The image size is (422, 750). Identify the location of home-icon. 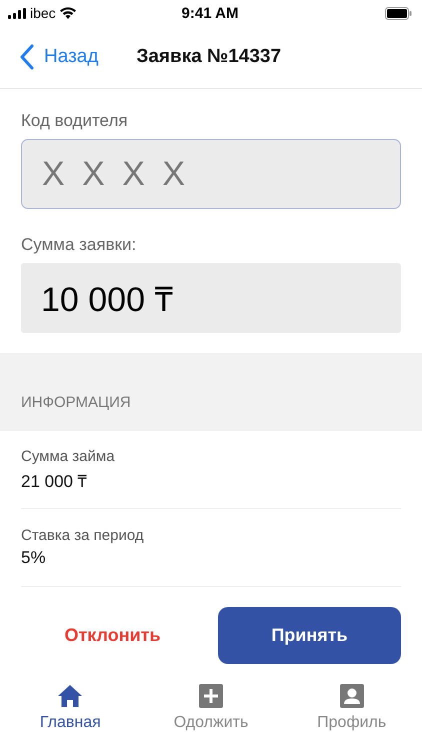
(70, 696).